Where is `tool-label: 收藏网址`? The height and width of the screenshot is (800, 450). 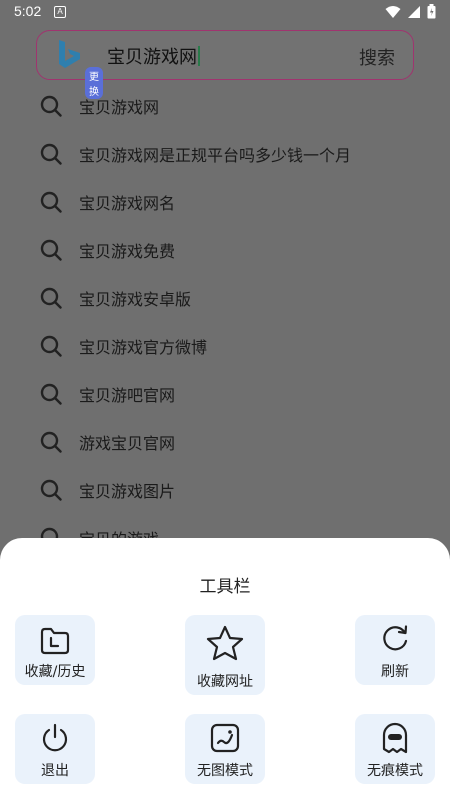
tool-label: 收藏网址 is located at coordinates (225, 682).